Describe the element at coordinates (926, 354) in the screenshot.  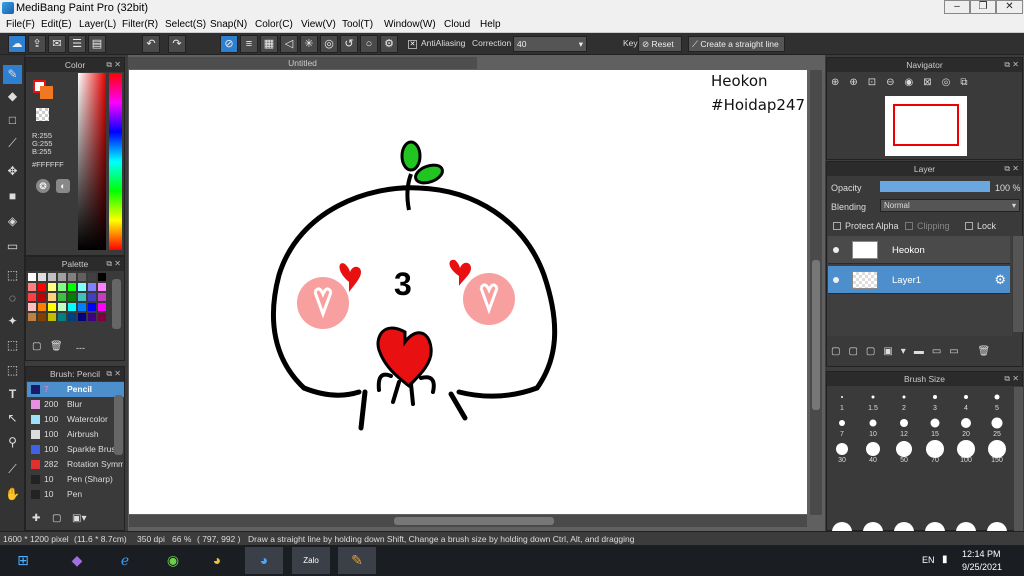
I see `layer-actions: ▢▢▢▣▾▬▭▭ 🗑` at that location.